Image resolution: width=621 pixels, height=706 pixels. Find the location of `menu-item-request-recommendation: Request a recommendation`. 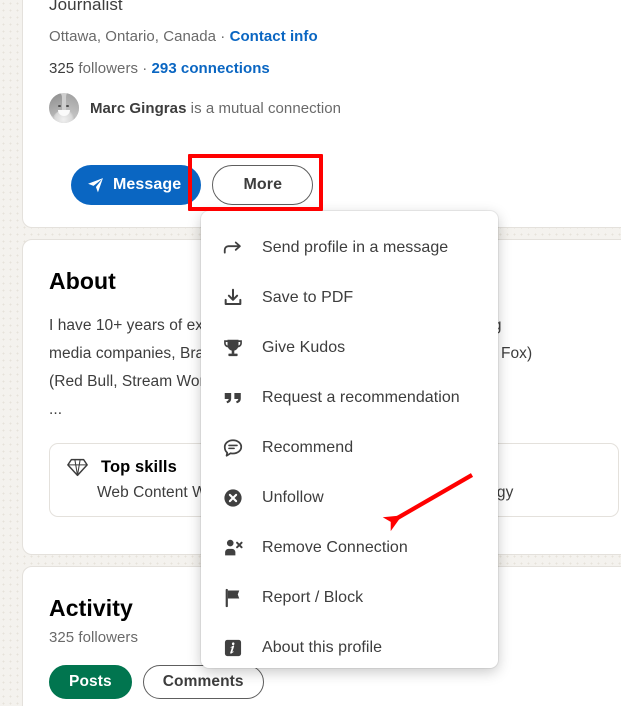

menu-item-request-recommendation: Request a recommendation is located at coordinates (349, 398).